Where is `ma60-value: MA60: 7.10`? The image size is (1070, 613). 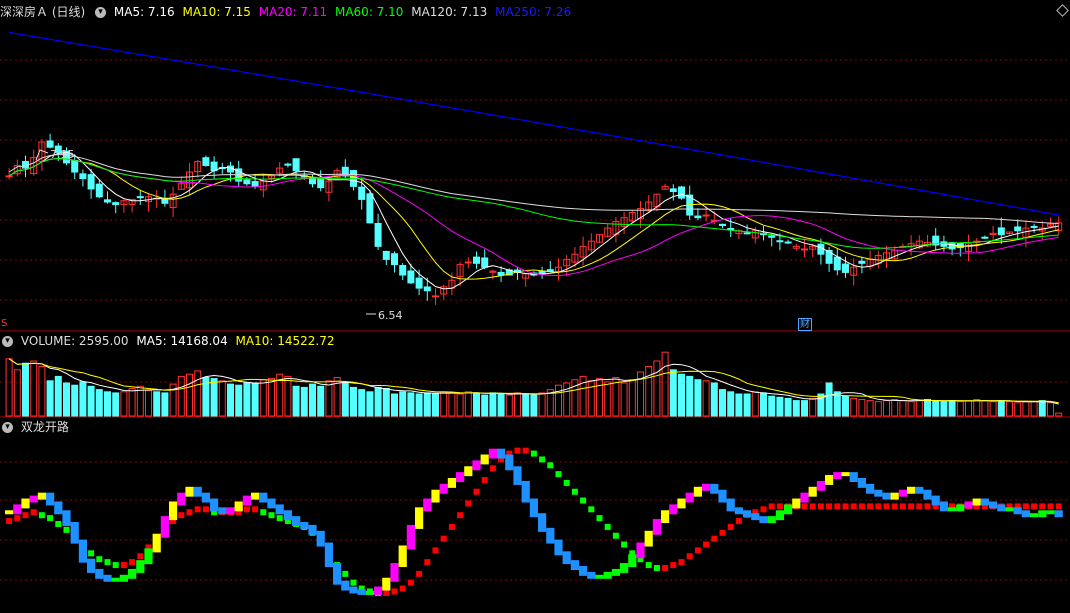
ma60-value: MA60: 7.10 is located at coordinates (369, 12).